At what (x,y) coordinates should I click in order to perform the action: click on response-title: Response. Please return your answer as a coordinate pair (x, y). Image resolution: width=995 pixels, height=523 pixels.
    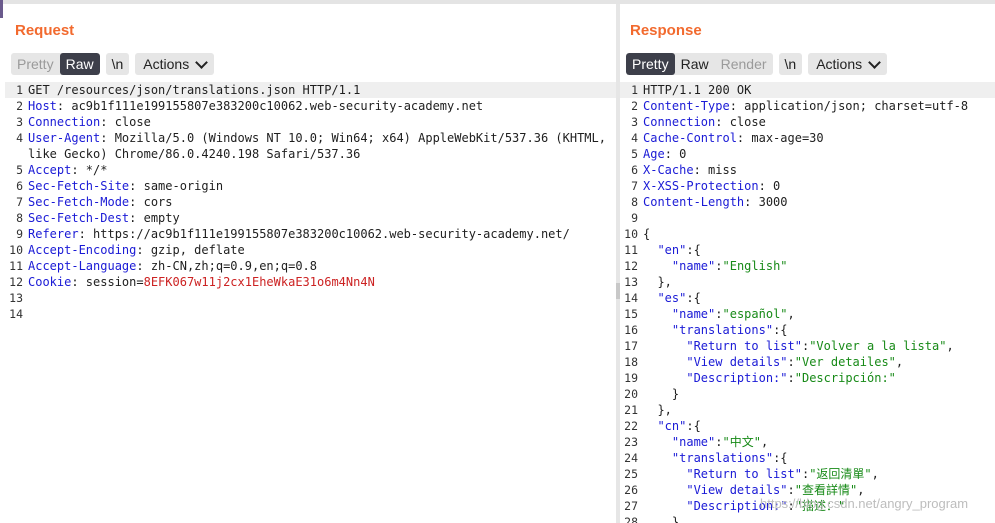
    Looking at the image, I should click on (666, 30).